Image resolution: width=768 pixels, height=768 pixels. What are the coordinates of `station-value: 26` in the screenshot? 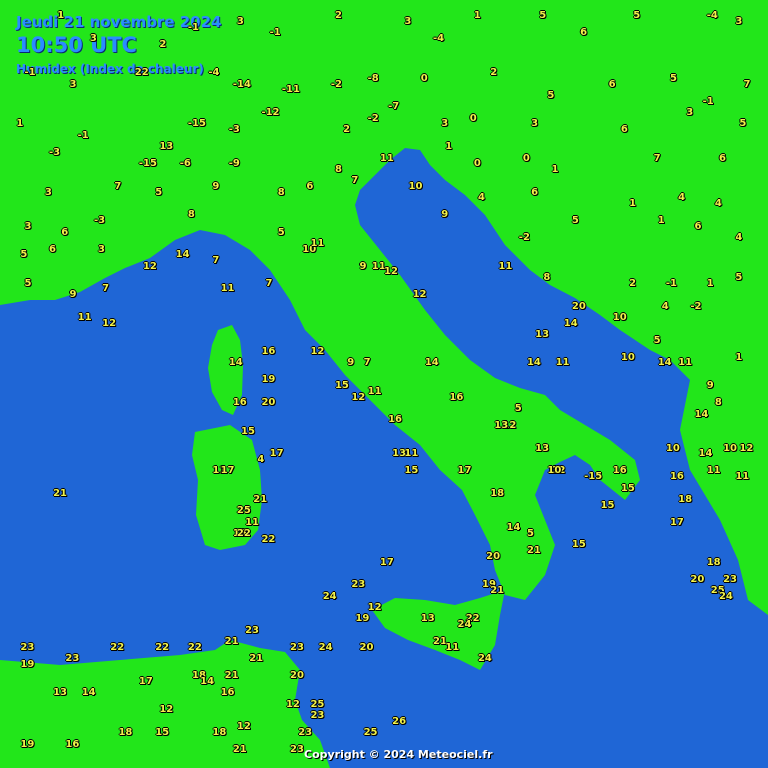 It's located at (399, 721).